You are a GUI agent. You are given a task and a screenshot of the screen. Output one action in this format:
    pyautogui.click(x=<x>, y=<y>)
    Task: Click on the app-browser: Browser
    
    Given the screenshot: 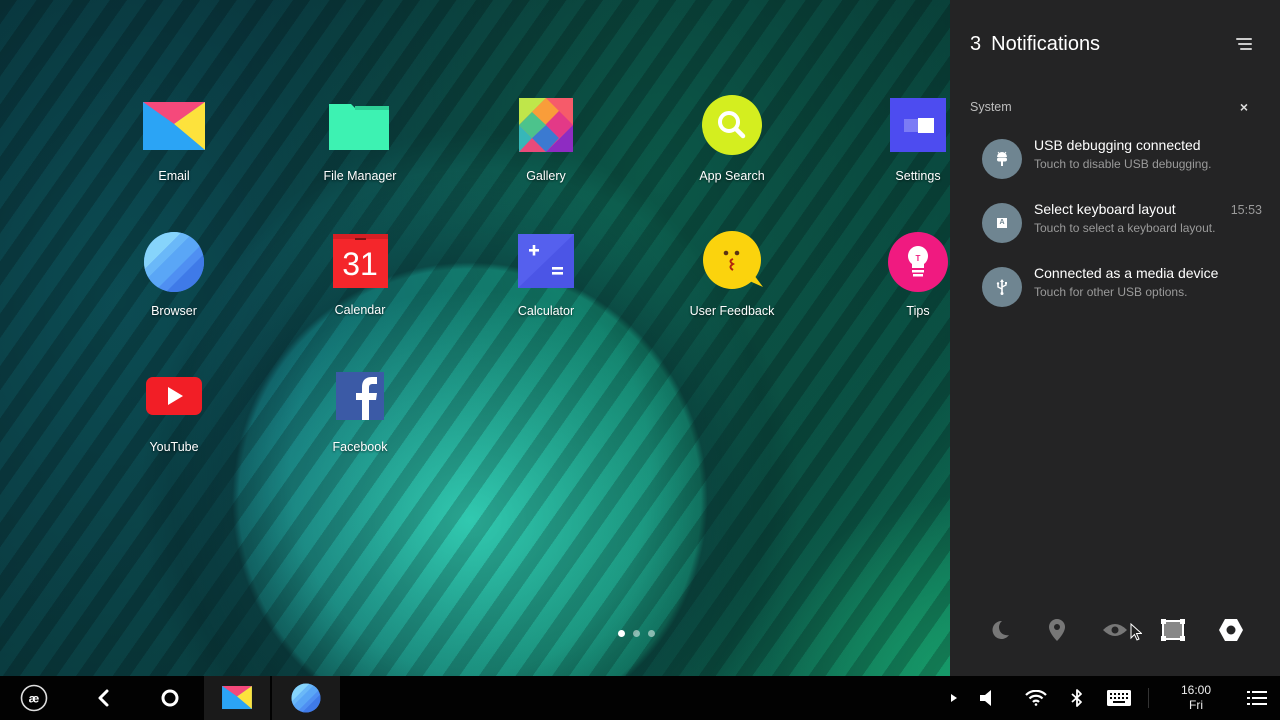 What is the action you would take?
    pyautogui.click(x=174, y=283)
    